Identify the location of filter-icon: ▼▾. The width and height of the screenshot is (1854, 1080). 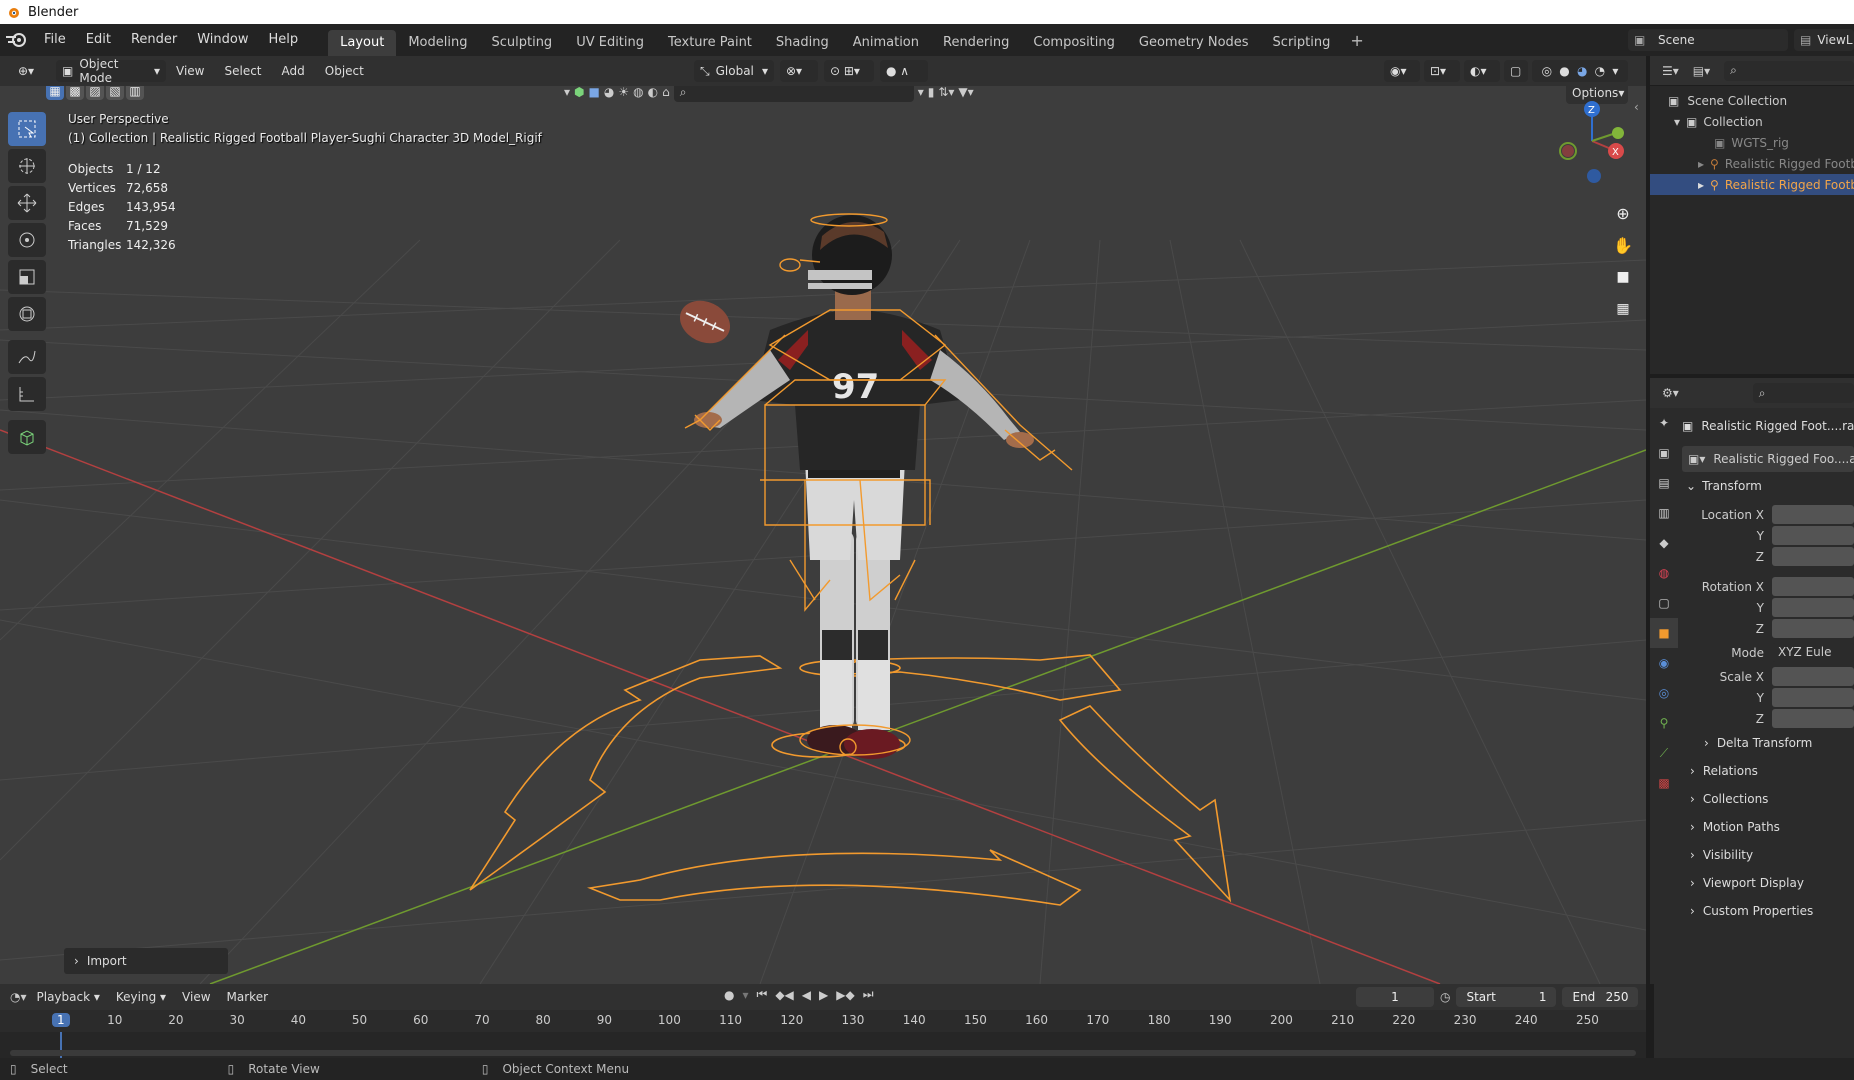
(965, 92).